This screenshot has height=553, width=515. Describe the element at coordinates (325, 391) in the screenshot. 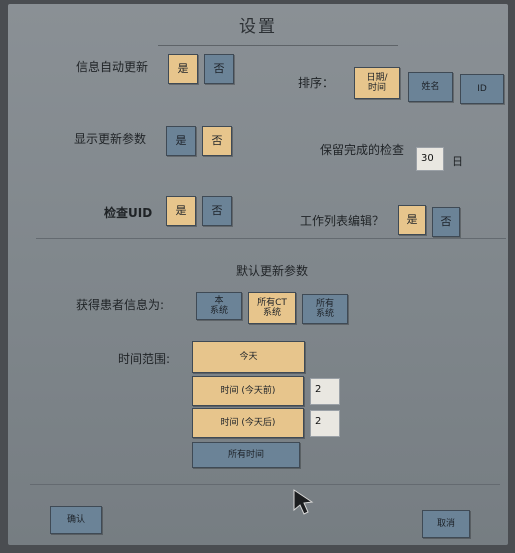

I see `before-today-field: 2` at that location.